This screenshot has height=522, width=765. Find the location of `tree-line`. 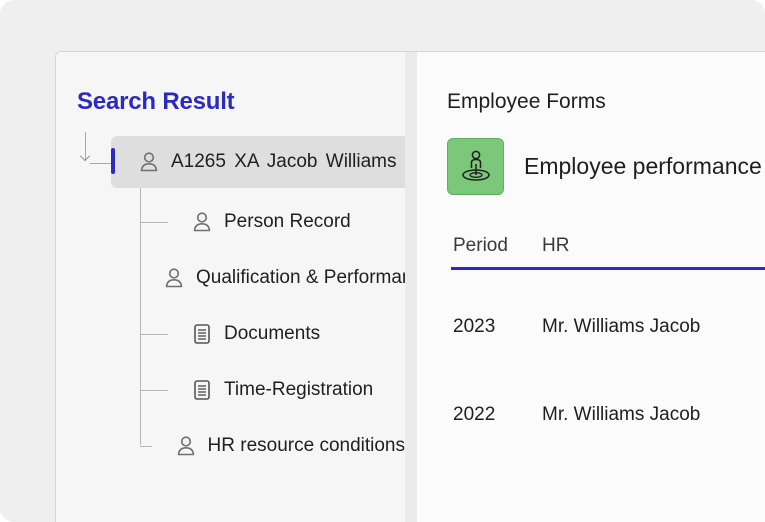

tree-line is located at coordinates (101, 163).